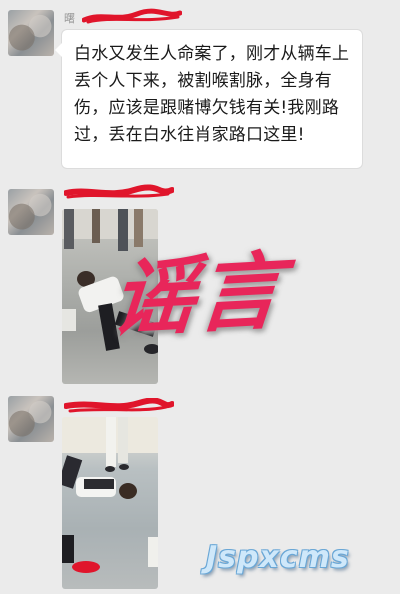 The height and width of the screenshot is (594, 400). Describe the element at coordinates (278, 557) in the screenshot. I see `site-watermark: Jspxcms` at that location.